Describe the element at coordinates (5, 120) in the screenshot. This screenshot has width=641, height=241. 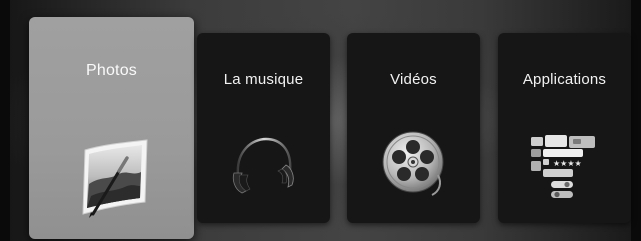
I see `screen-edge-left` at that location.